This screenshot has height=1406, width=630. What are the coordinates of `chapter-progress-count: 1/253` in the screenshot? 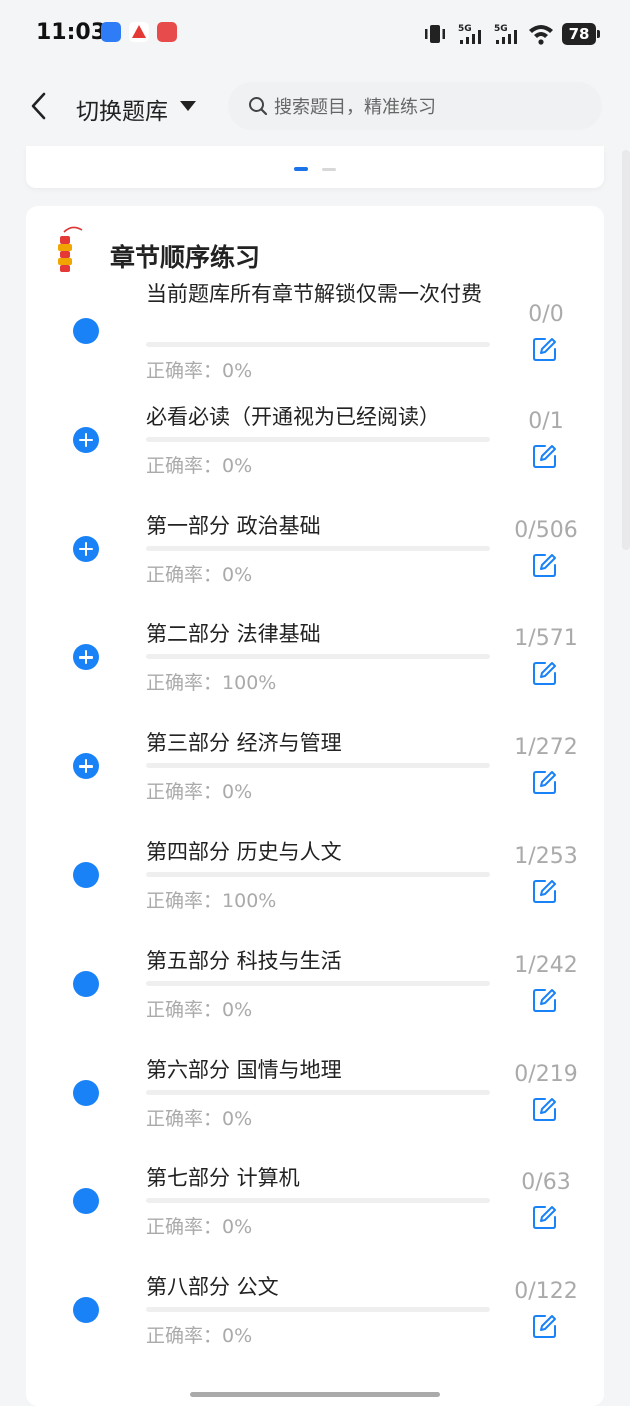 It's located at (546, 856).